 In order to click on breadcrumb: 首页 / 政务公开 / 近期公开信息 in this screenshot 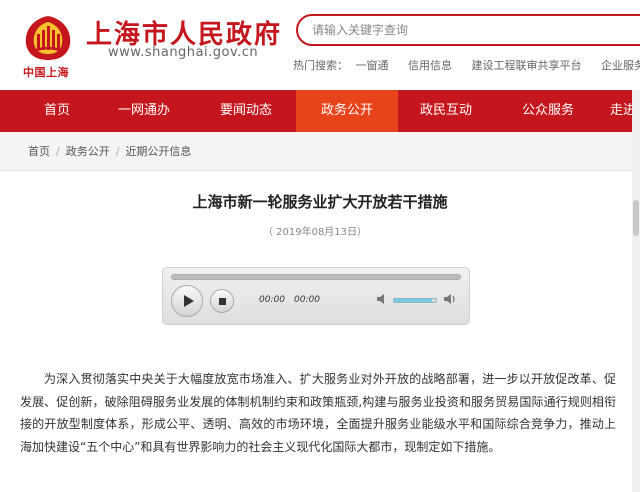, I will do `click(320, 151)`.